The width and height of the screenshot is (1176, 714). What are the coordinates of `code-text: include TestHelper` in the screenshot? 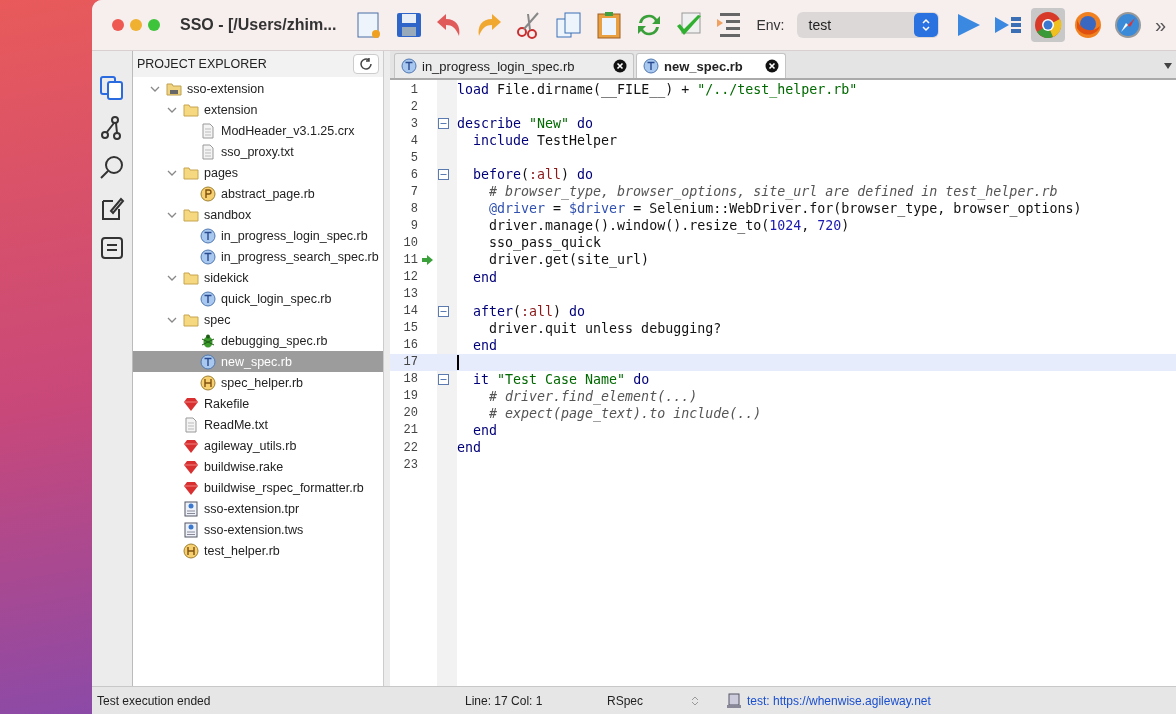 It's located at (545, 141).